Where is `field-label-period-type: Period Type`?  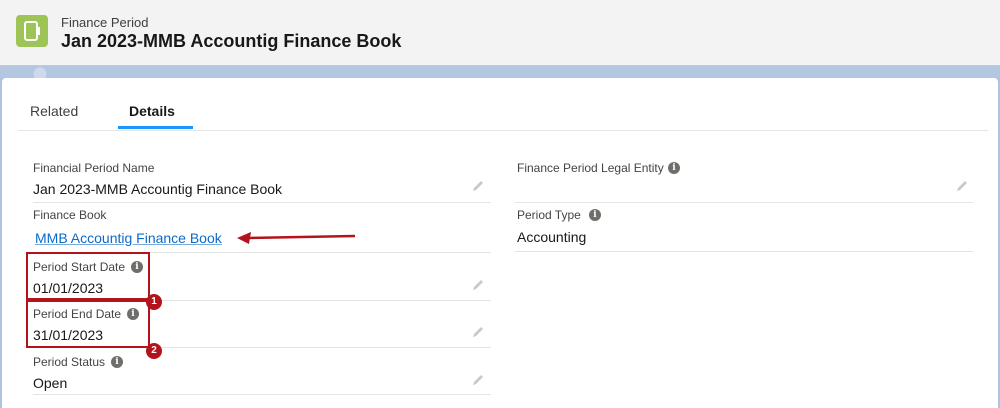
field-label-period-type: Period Type is located at coordinates (549, 215).